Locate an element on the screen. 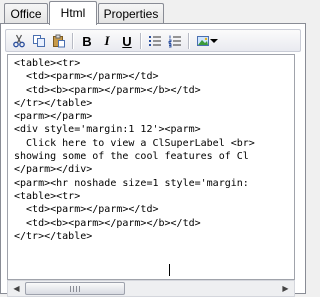  scrollbar-grip-icon is located at coordinates (75, 289).